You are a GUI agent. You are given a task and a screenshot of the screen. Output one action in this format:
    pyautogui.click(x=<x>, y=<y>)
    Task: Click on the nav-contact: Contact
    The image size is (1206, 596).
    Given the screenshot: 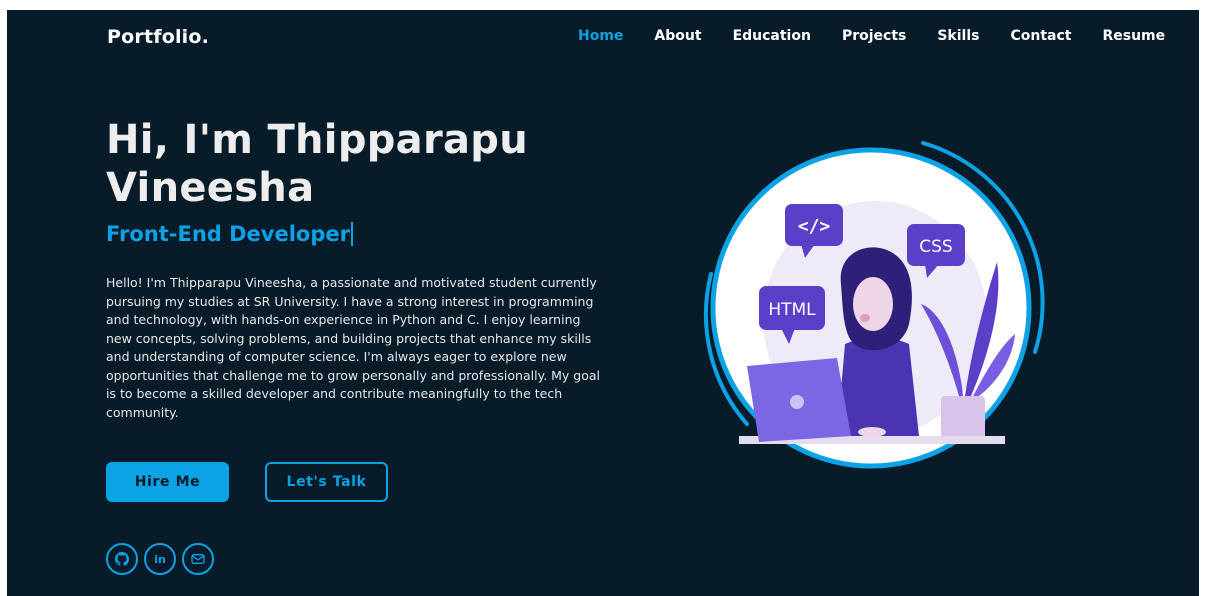 What is the action you would take?
    pyautogui.click(x=1040, y=36)
    